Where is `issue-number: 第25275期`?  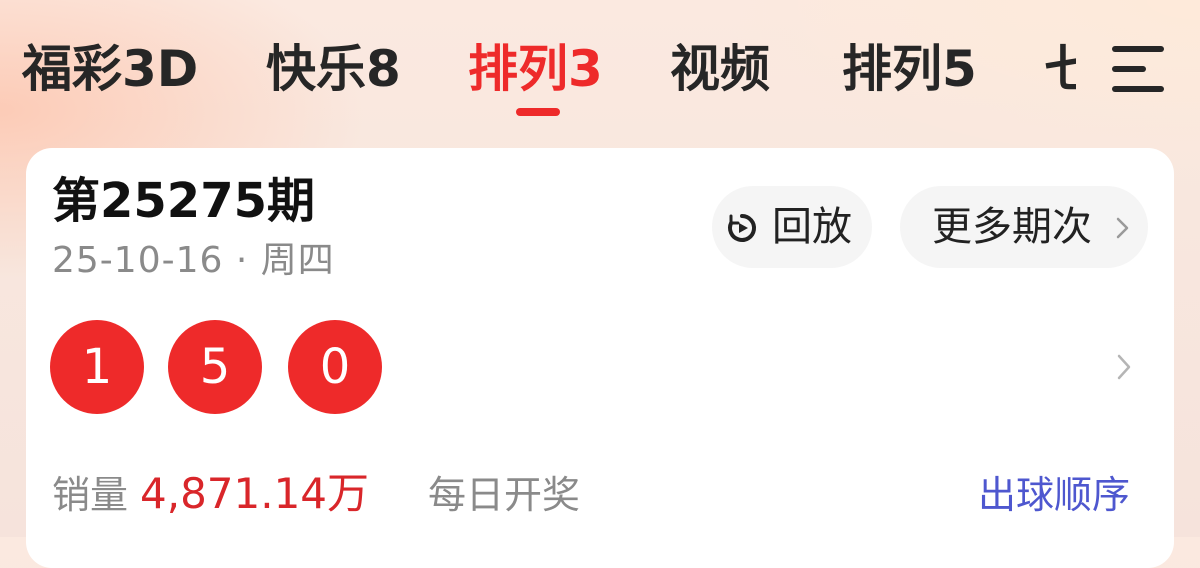
issue-number: 第25275期 is located at coordinates (183, 201).